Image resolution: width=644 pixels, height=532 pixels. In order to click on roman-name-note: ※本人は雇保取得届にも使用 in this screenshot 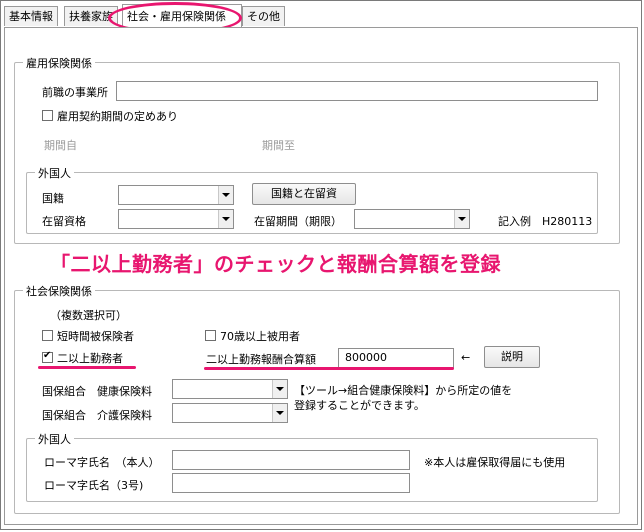, I will do `click(495, 462)`.